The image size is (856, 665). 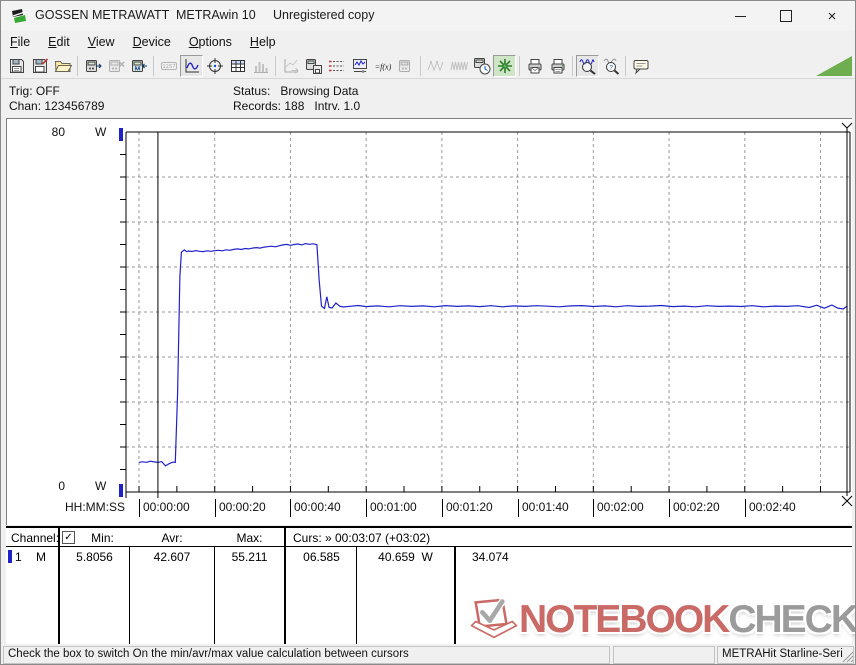 I want to click on max-column-header: Max:, so click(x=249, y=538).